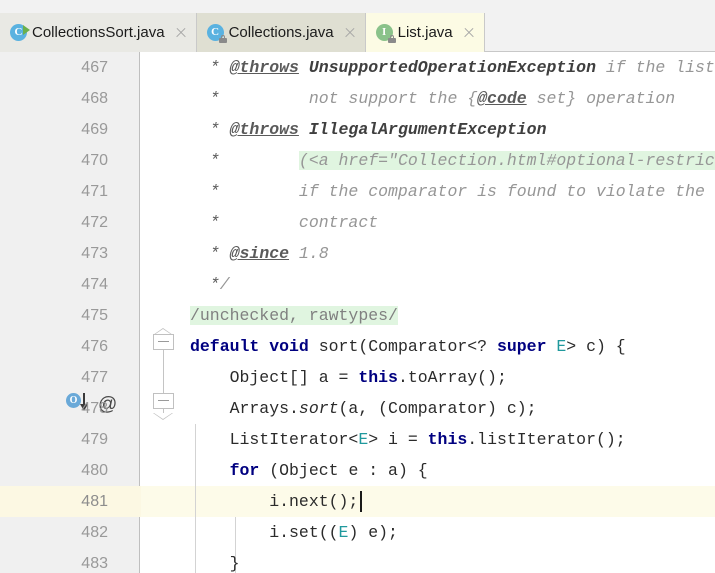  What do you see at coordinates (94, 67) in the screenshot?
I see `line-number: 467` at bounding box center [94, 67].